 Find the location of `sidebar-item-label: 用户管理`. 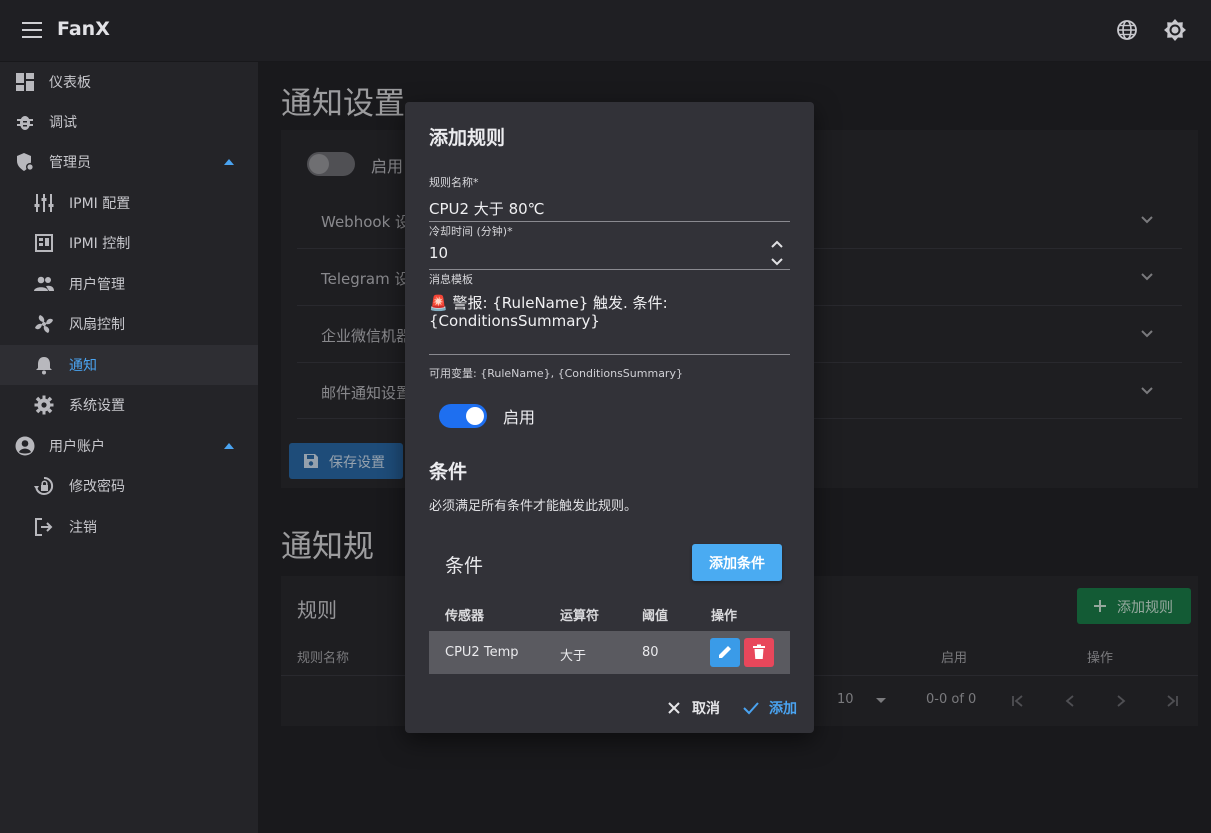

sidebar-item-label: 用户管理 is located at coordinates (97, 285).